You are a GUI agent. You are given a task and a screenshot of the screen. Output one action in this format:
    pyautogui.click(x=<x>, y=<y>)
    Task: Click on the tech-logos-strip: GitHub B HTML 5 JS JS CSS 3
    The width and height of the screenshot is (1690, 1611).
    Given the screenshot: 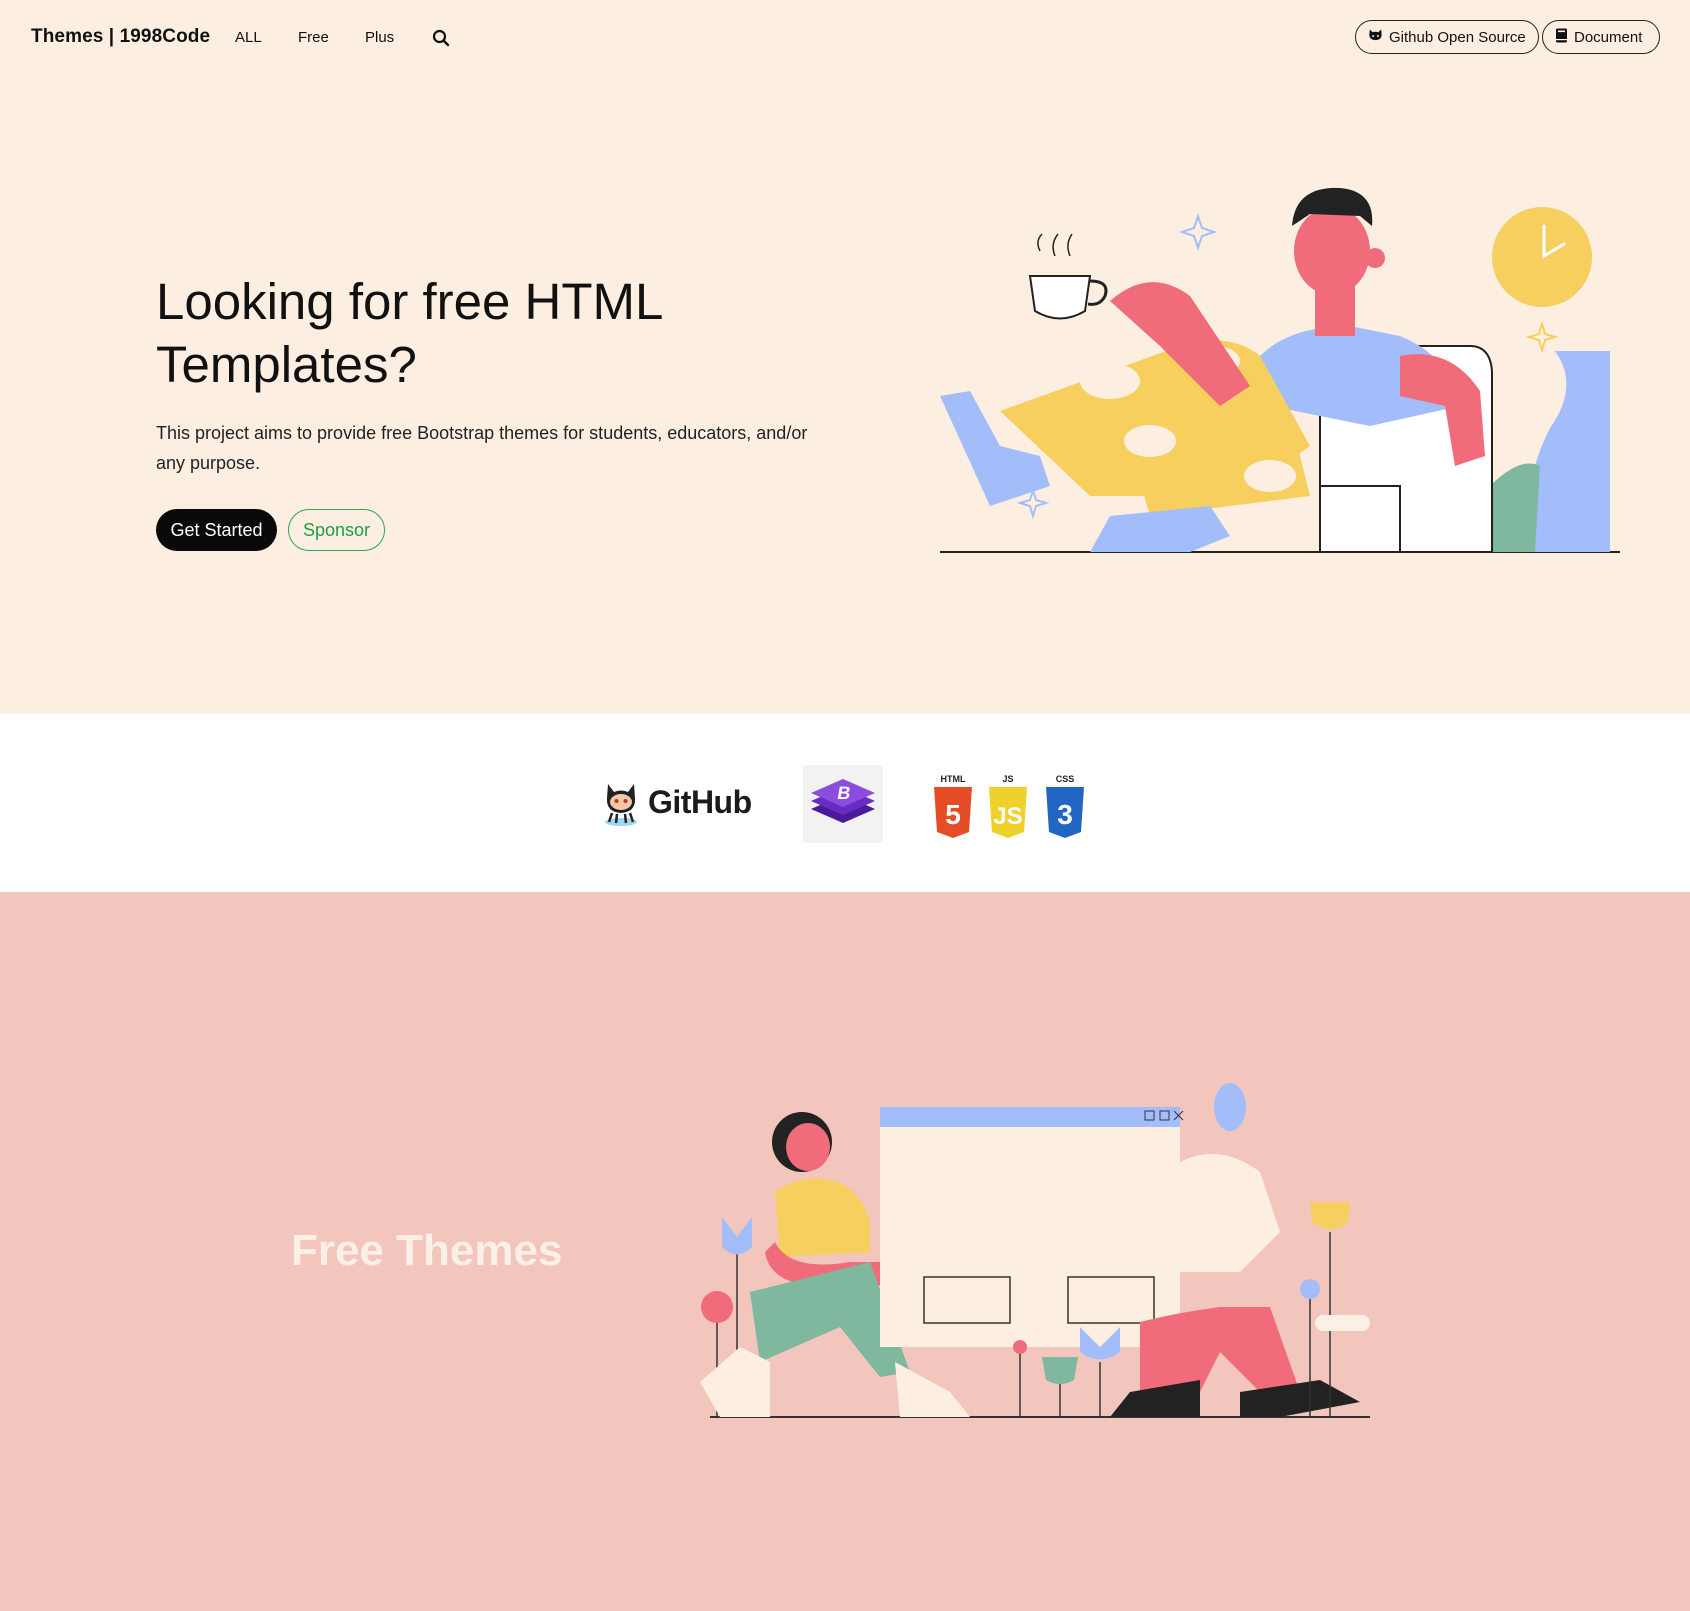 What is the action you would take?
    pyautogui.click(x=845, y=803)
    